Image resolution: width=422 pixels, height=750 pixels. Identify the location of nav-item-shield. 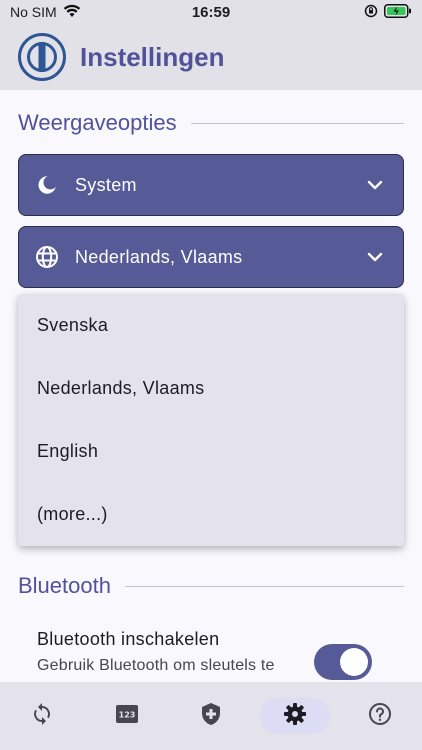
(211, 716).